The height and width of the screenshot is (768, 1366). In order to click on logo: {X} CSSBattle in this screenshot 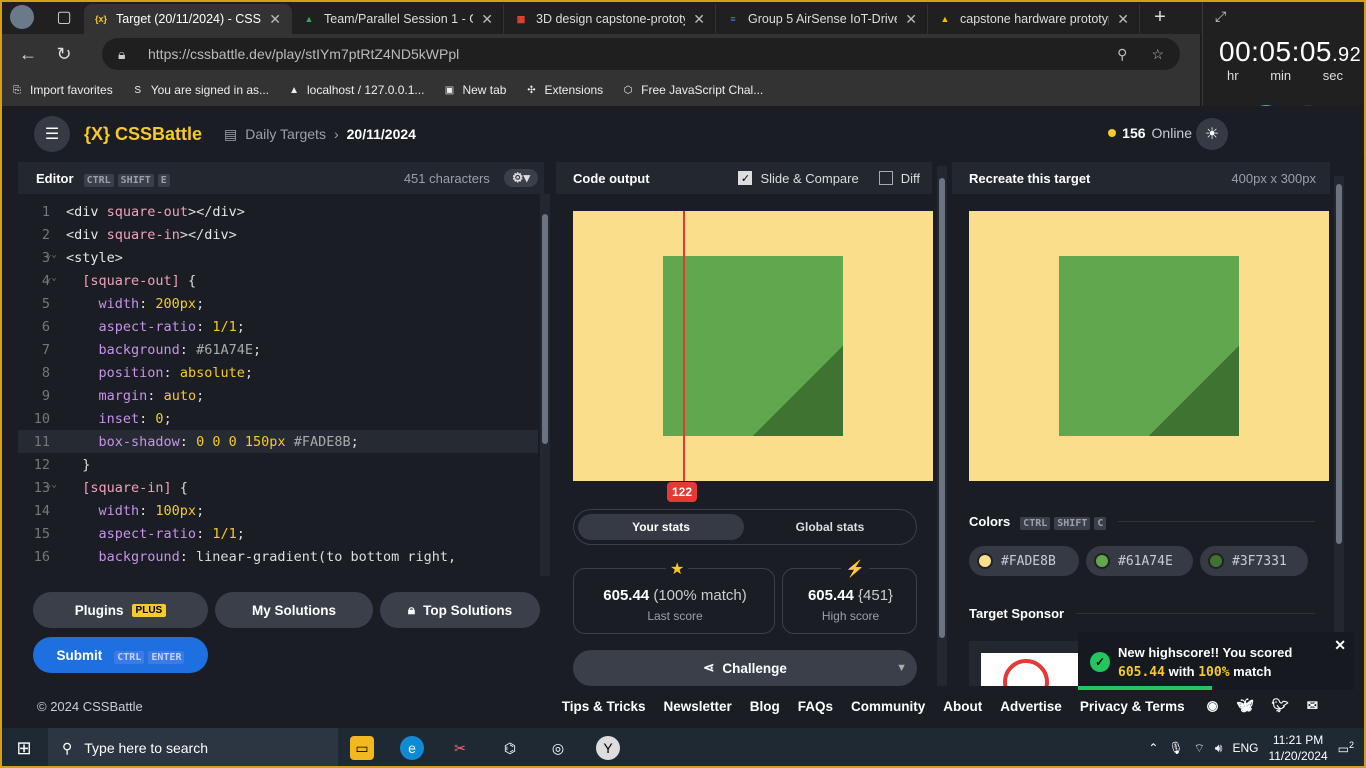, I will do `click(143, 134)`.